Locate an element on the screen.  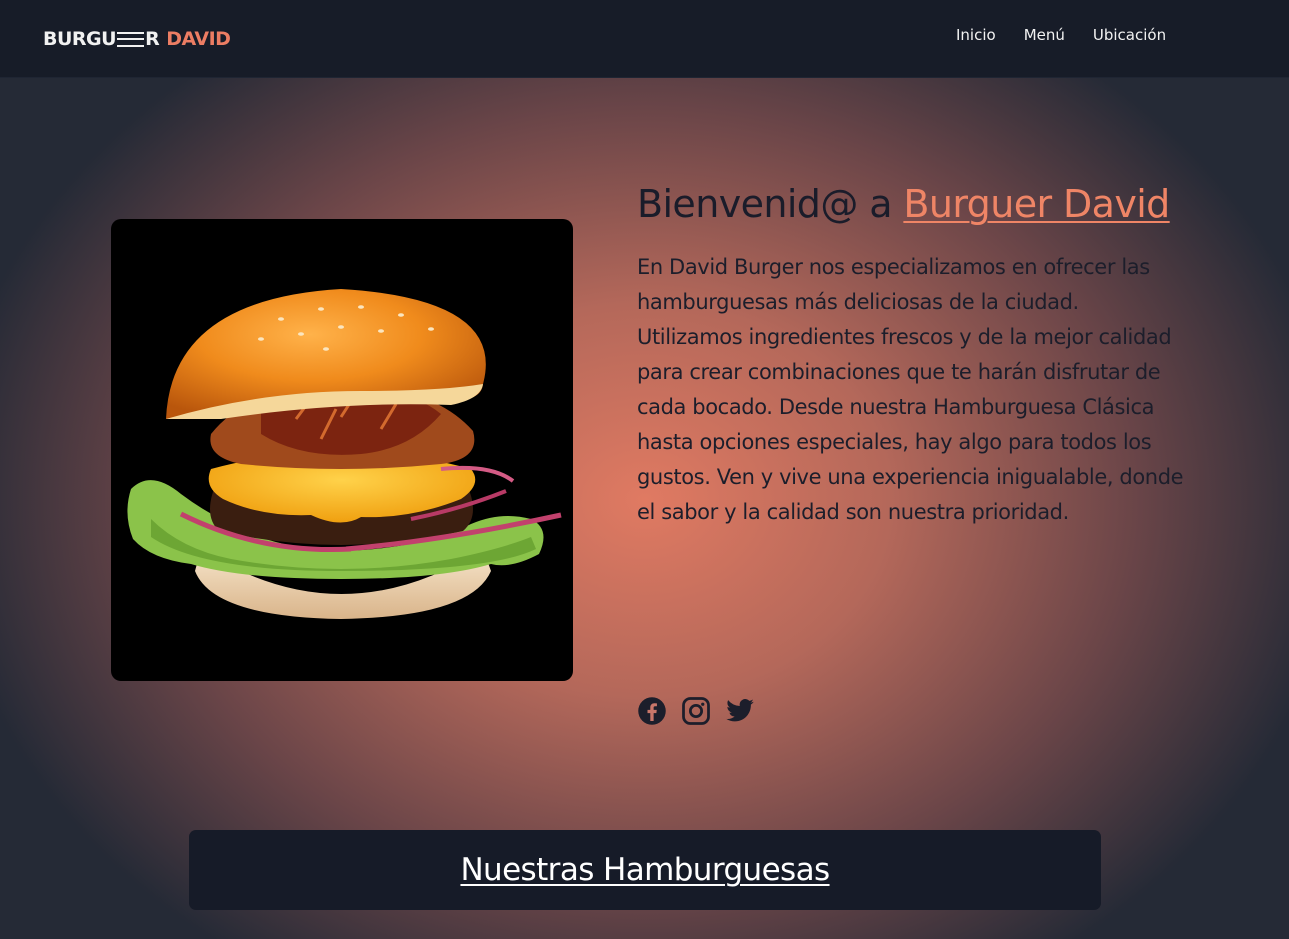
hero-title-prefix: Bienvenid@ a is located at coordinates (770, 204).